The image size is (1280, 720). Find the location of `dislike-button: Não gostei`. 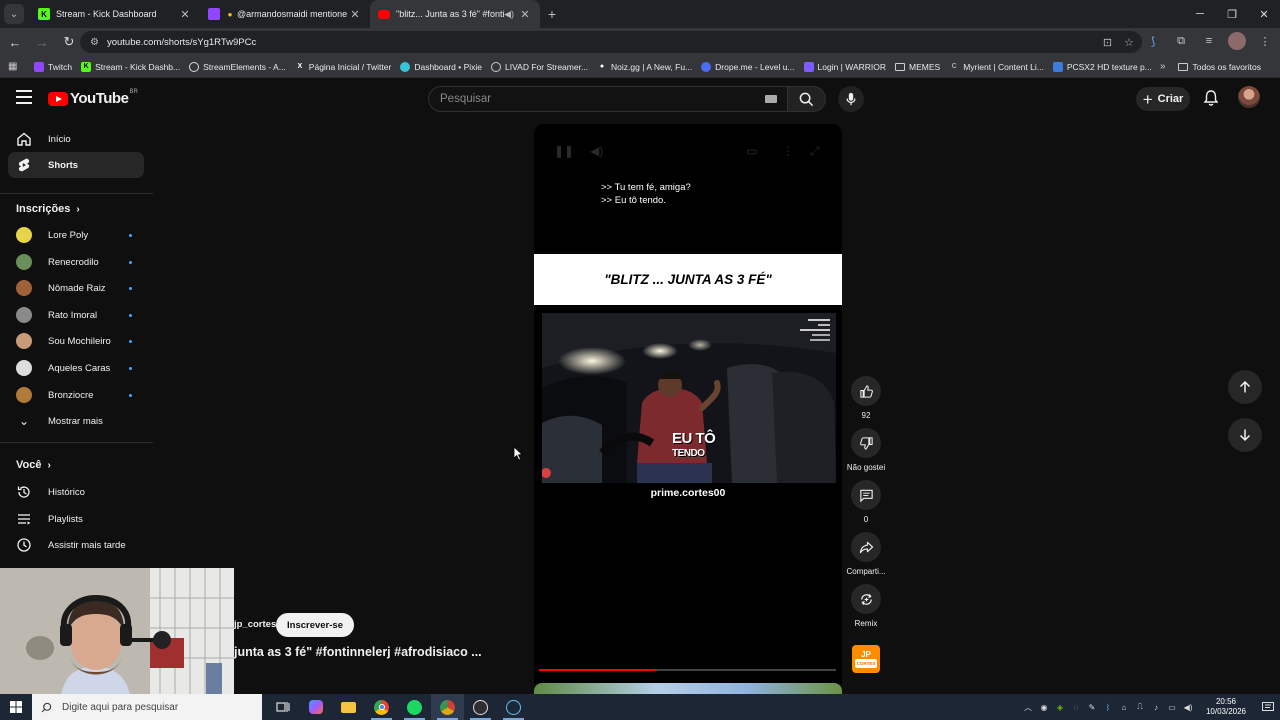

dislike-button: Não gostei is located at coordinates (866, 450).